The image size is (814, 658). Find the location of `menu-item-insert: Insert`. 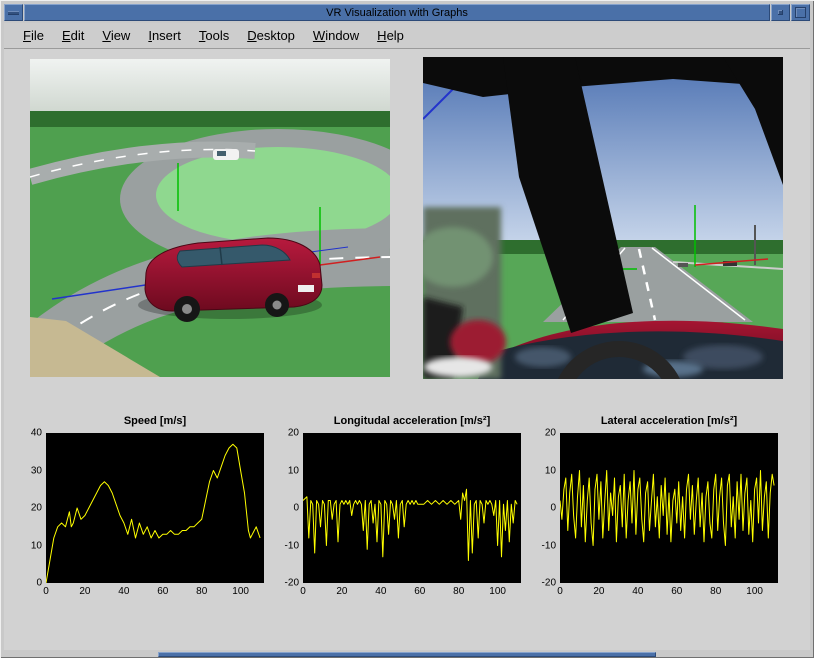

menu-item-insert: Insert is located at coordinates (164, 35).